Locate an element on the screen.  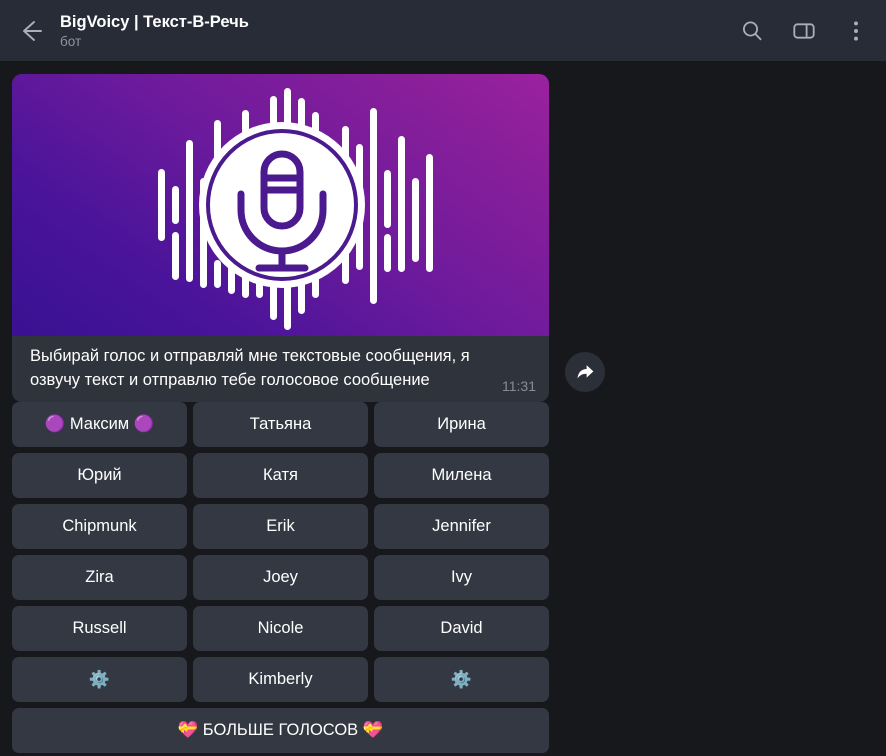
voice-button-zira: Zira is located at coordinates (99, 577).